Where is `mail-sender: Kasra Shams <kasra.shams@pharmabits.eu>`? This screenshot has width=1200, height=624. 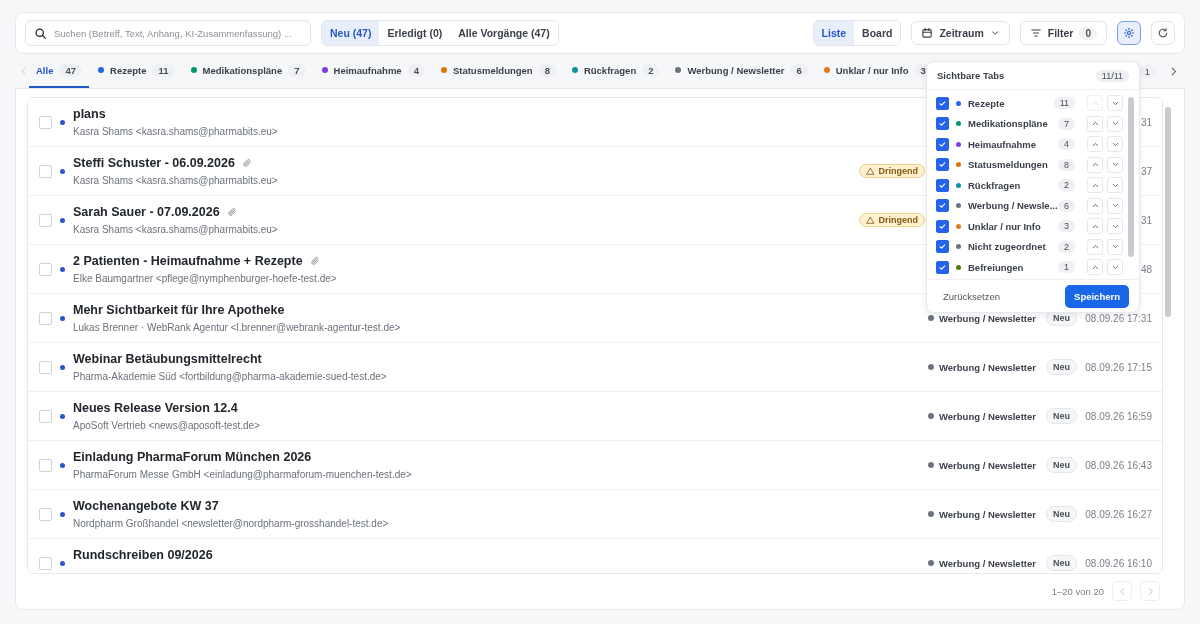
mail-sender: Kasra Shams <kasra.shams@pharmabits.eu> is located at coordinates (176, 131).